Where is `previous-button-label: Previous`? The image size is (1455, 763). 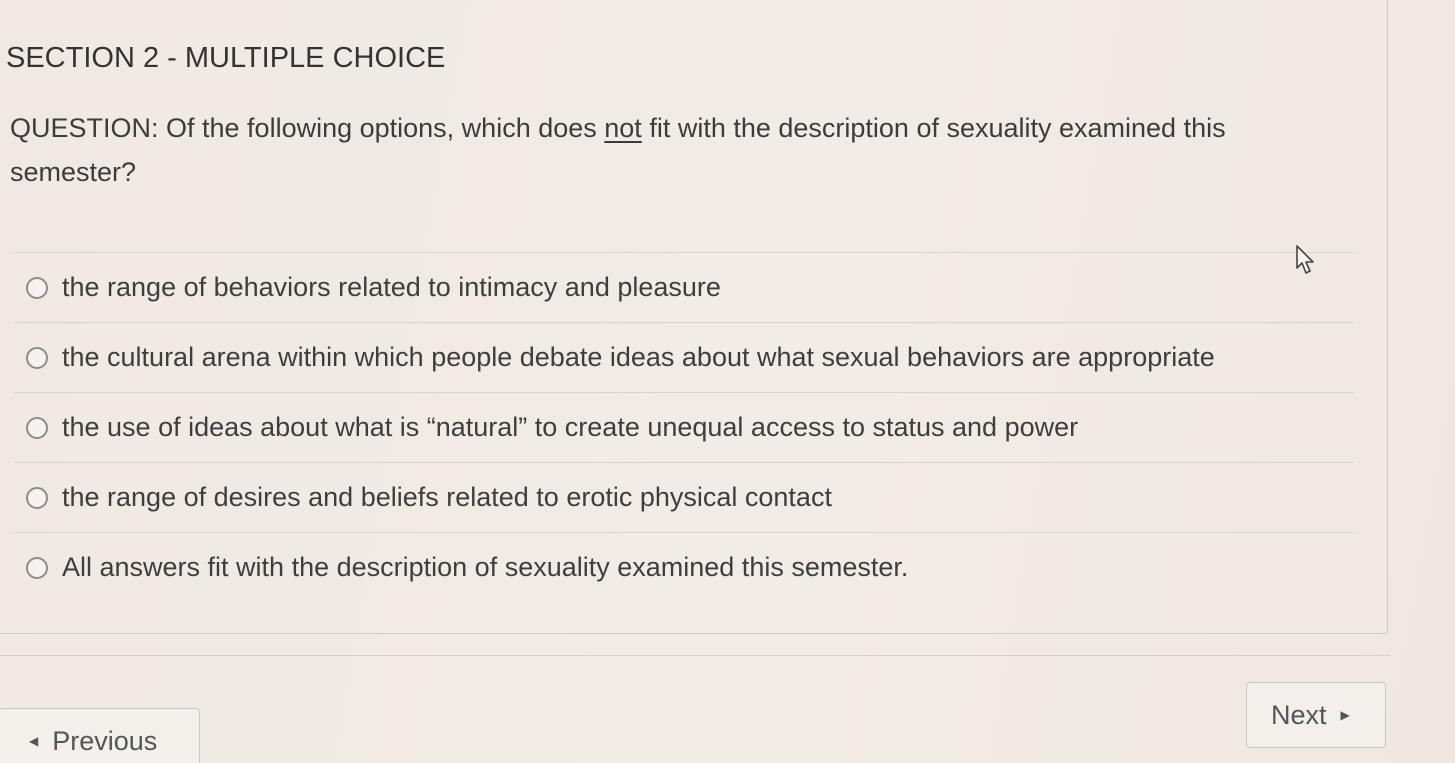
previous-button-label: Previous is located at coordinates (105, 740).